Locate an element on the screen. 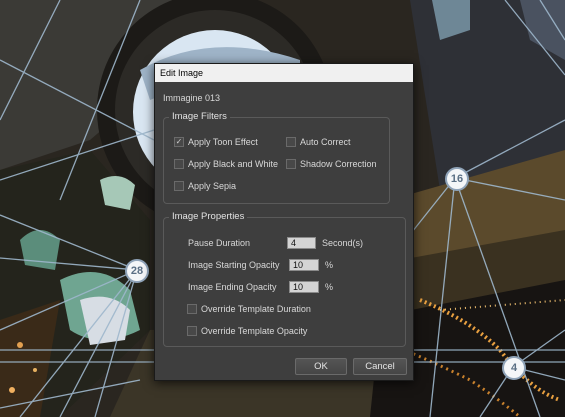 The image size is (565, 417). cancel-button: Cancel is located at coordinates (380, 366).